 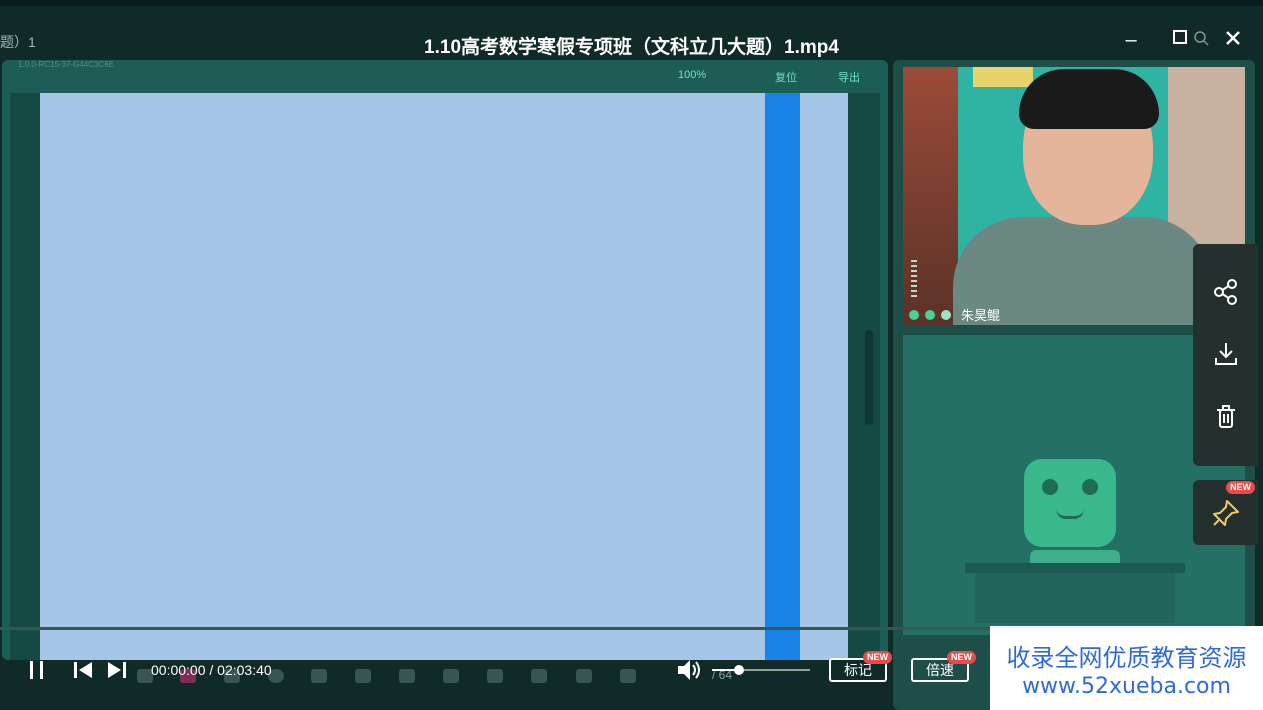 I want to click on delete-icon, so click(x=1225, y=416).